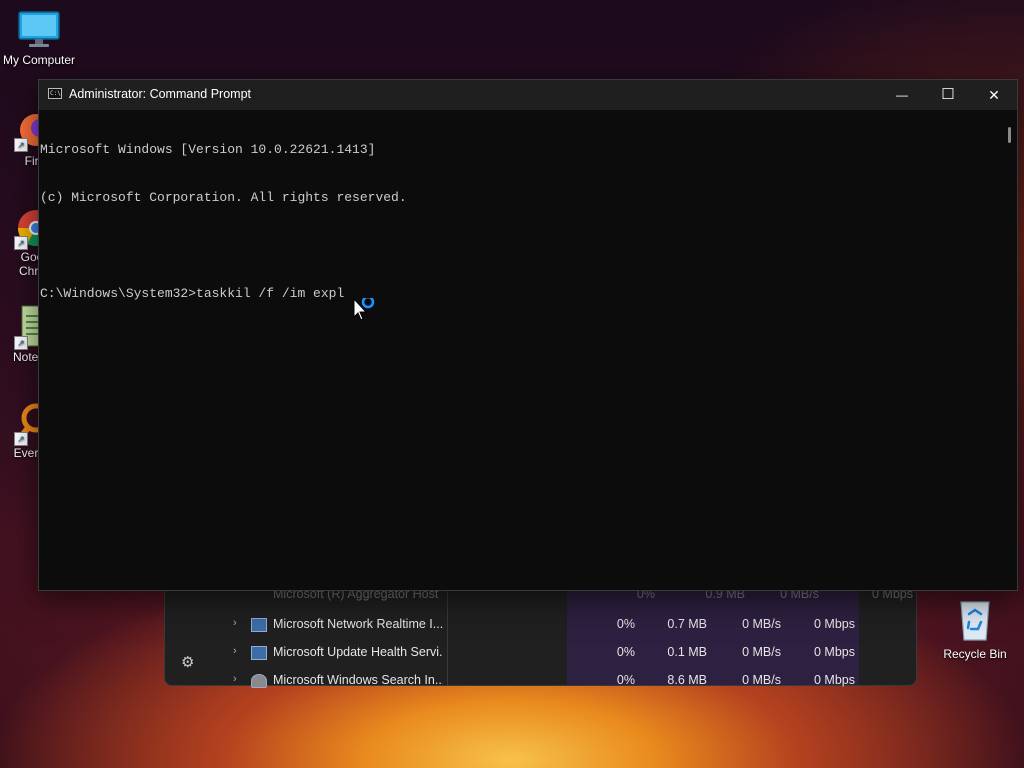  What do you see at coordinates (687, 624) in the screenshot?
I see `memory-value: 0.7 MB` at bounding box center [687, 624].